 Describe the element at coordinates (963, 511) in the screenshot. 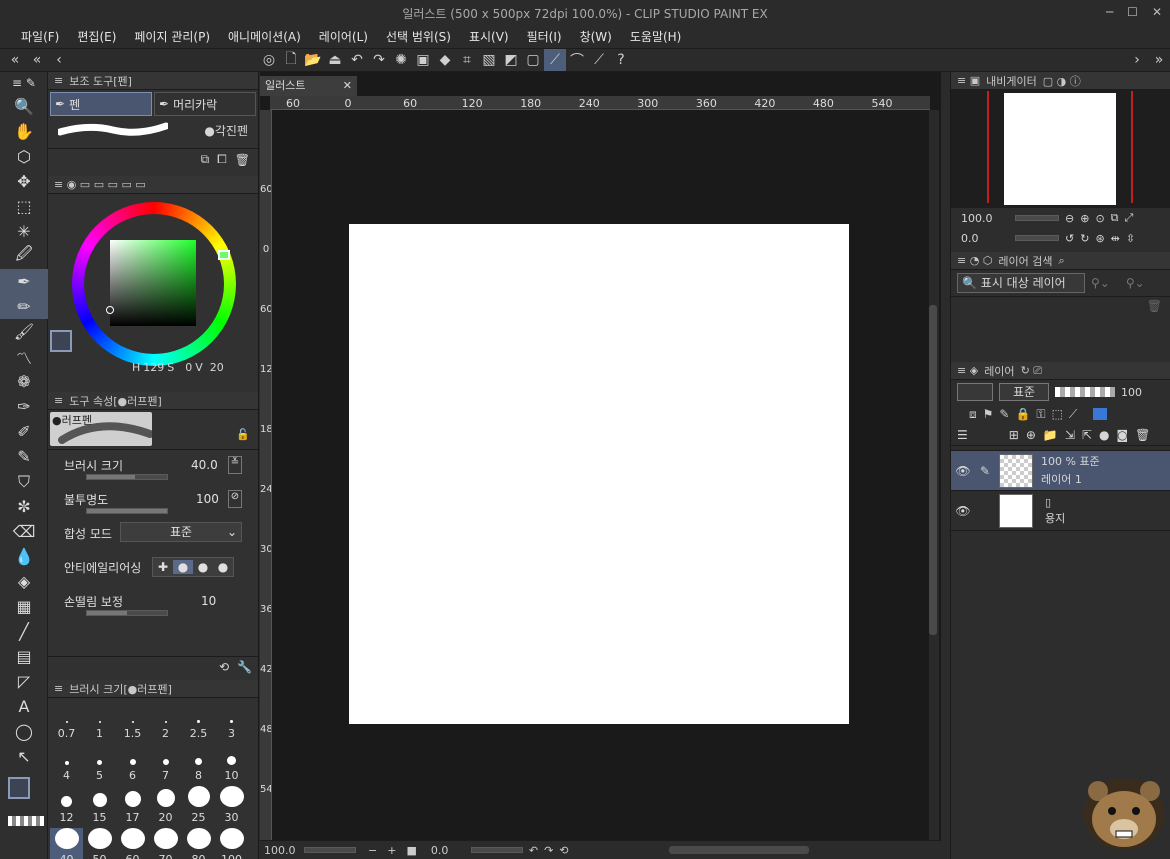

I see `eye-icon: 👁` at that location.